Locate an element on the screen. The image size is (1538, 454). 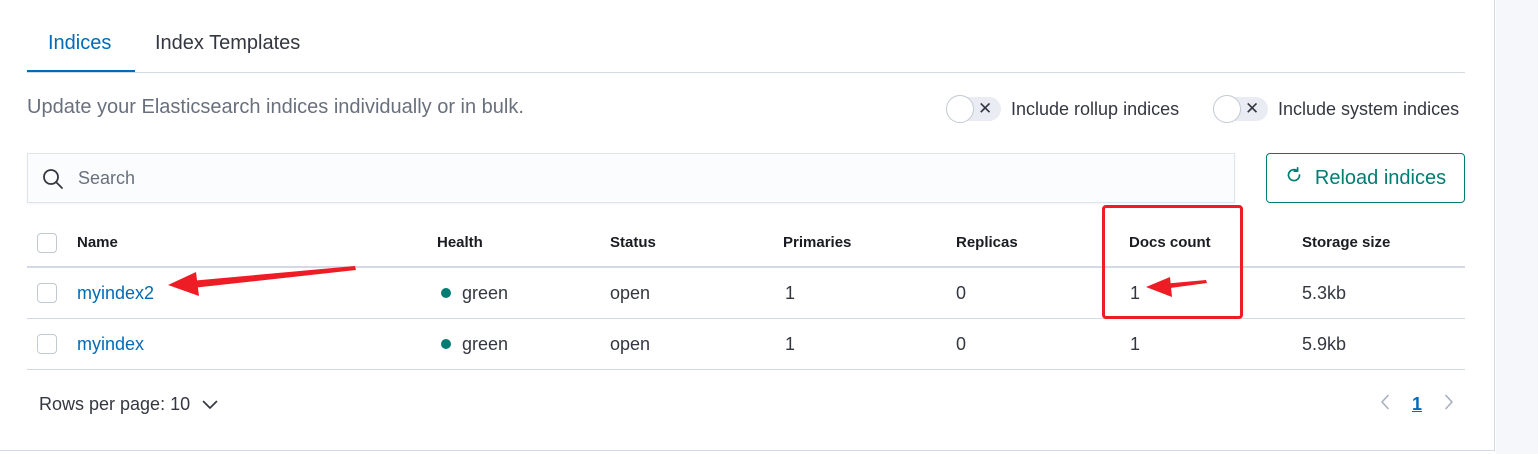
arrow-to-docs-count is located at coordinates (1176, 287).